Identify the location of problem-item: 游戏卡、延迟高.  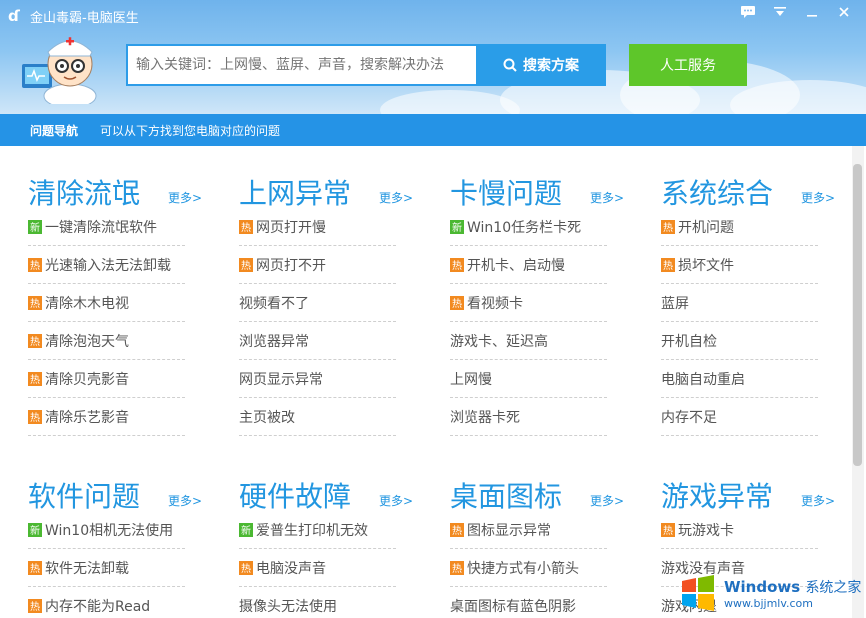
(528, 341).